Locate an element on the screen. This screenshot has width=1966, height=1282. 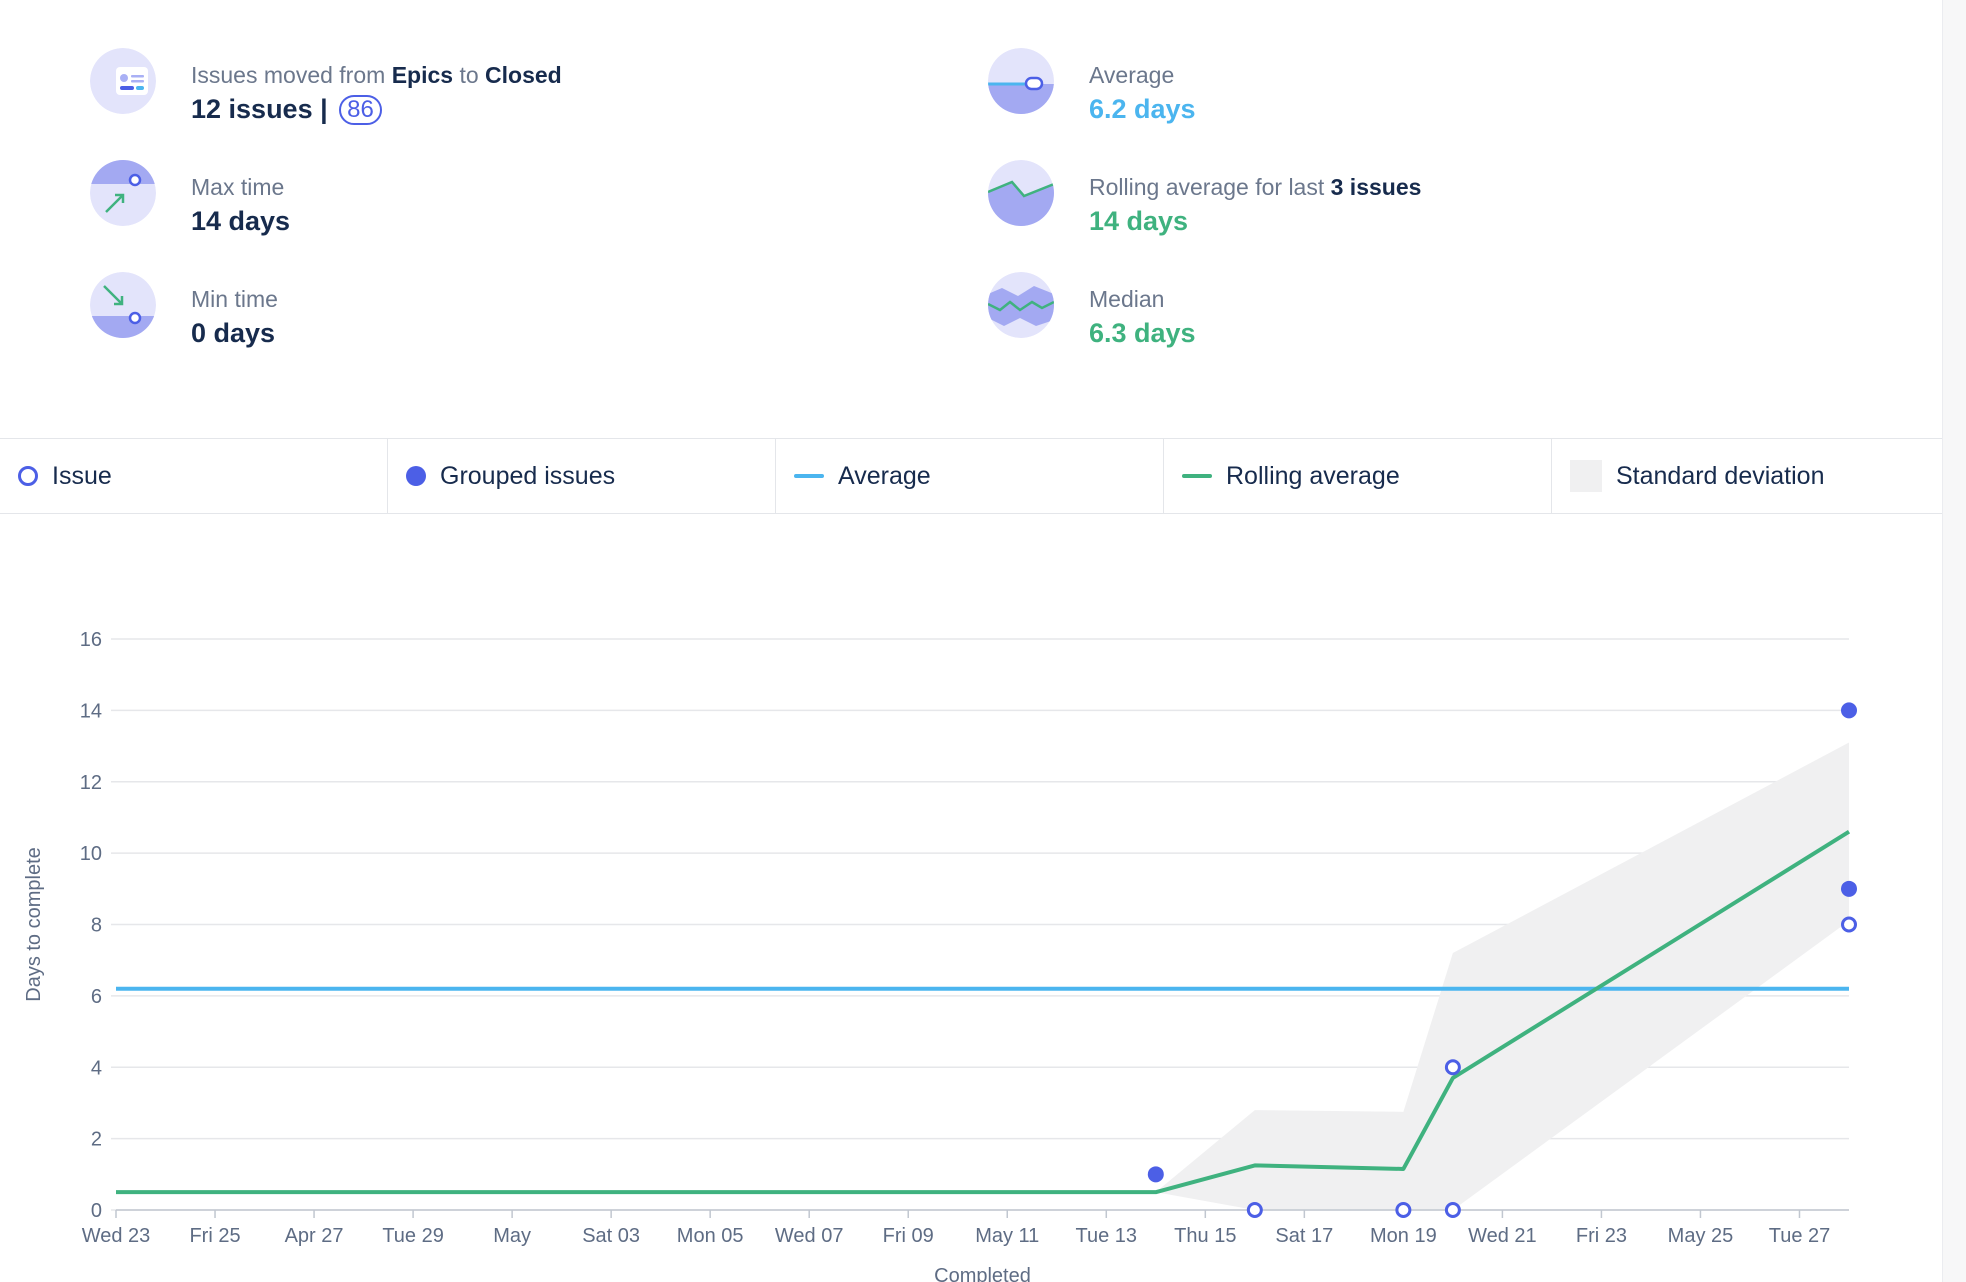
average-line-icon is located at coordinates (809, 476).